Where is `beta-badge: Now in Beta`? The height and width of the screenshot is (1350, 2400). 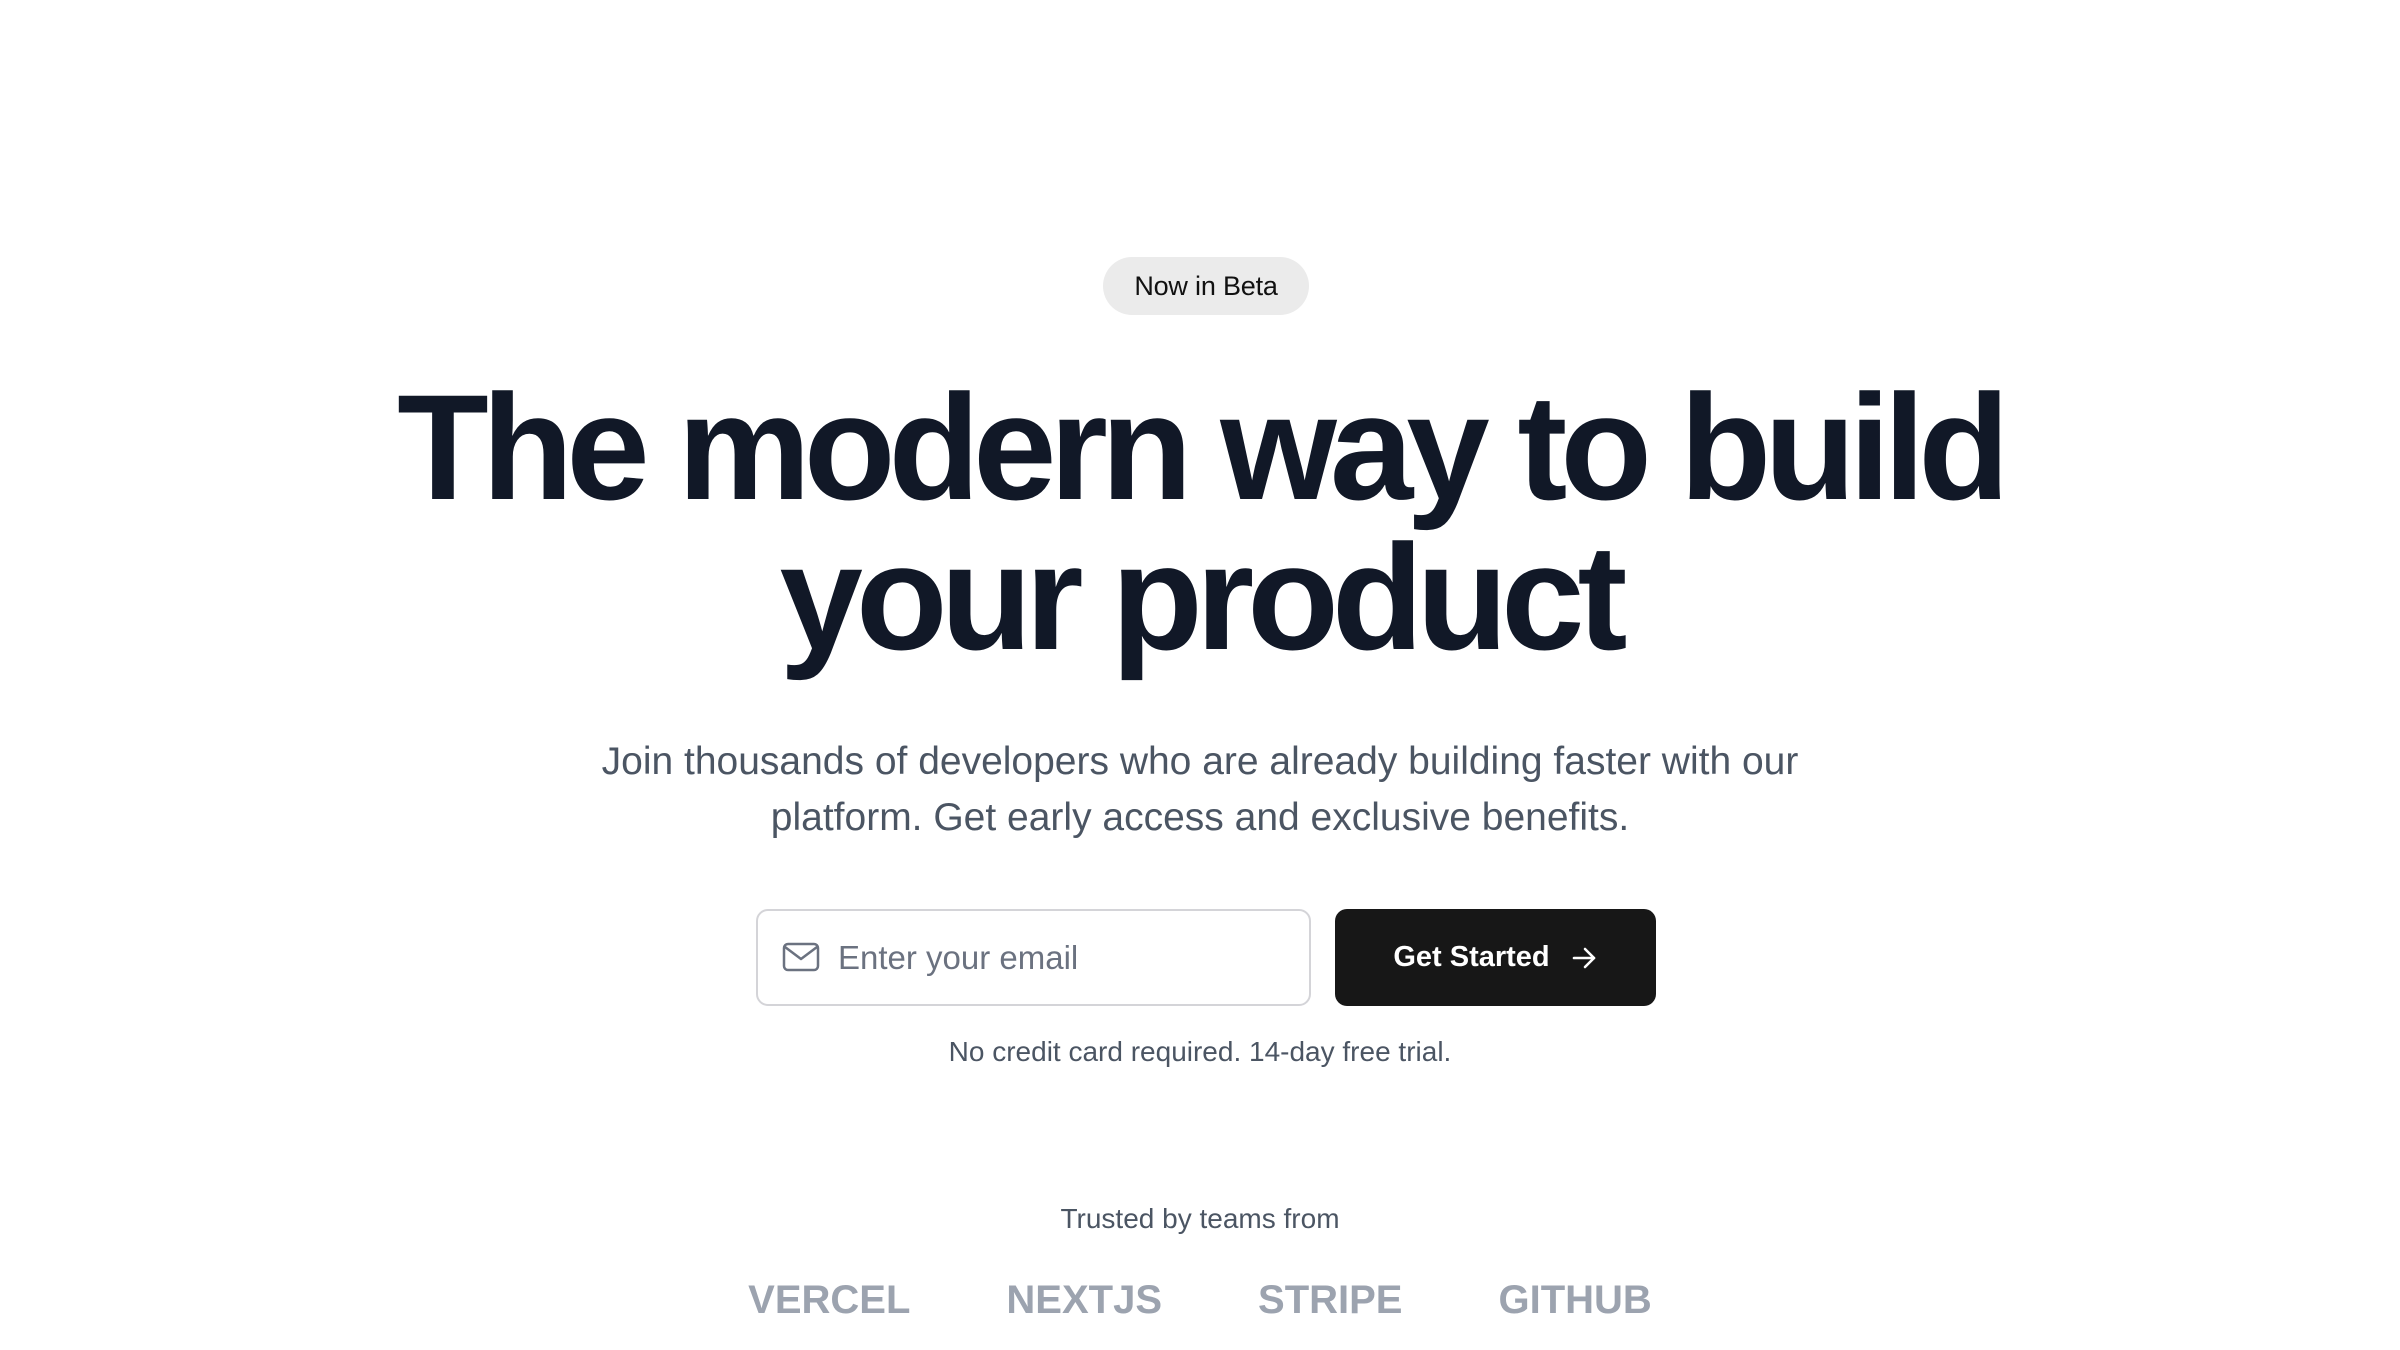 beta-badge: Now in Beta is located at coordinates (1206, 286).